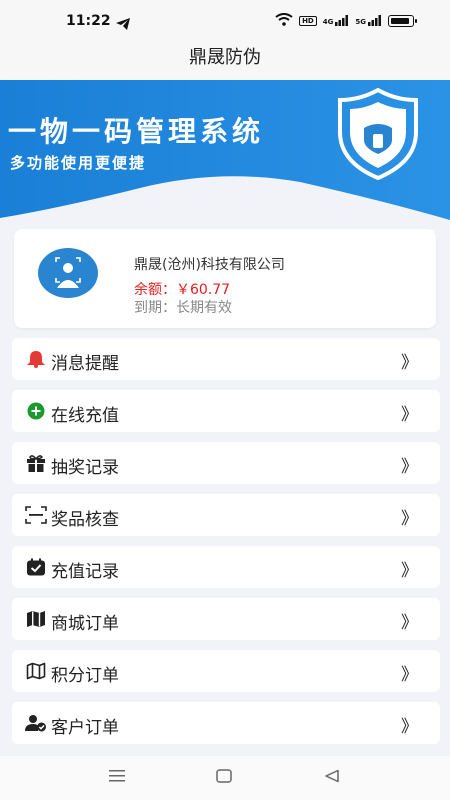  I want to click on menu-item-mall-orders: 商城订单 》, so click(226, 619).